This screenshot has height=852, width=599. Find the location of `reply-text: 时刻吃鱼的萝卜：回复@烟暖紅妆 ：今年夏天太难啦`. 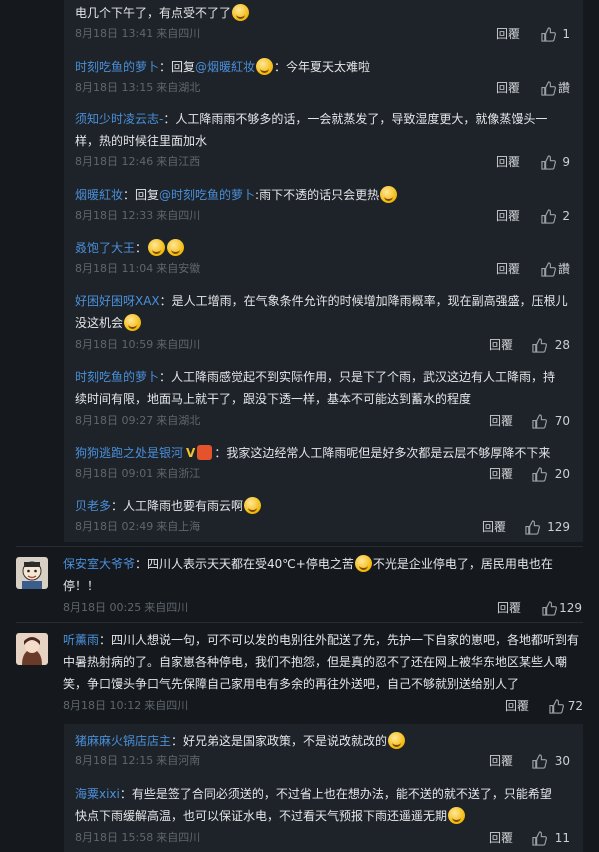

reply-text: 时刻吃鱼的萝卜：回复@烟暖紅妆 ：今年夏天太难啦 is located at coordinates (223, 66).